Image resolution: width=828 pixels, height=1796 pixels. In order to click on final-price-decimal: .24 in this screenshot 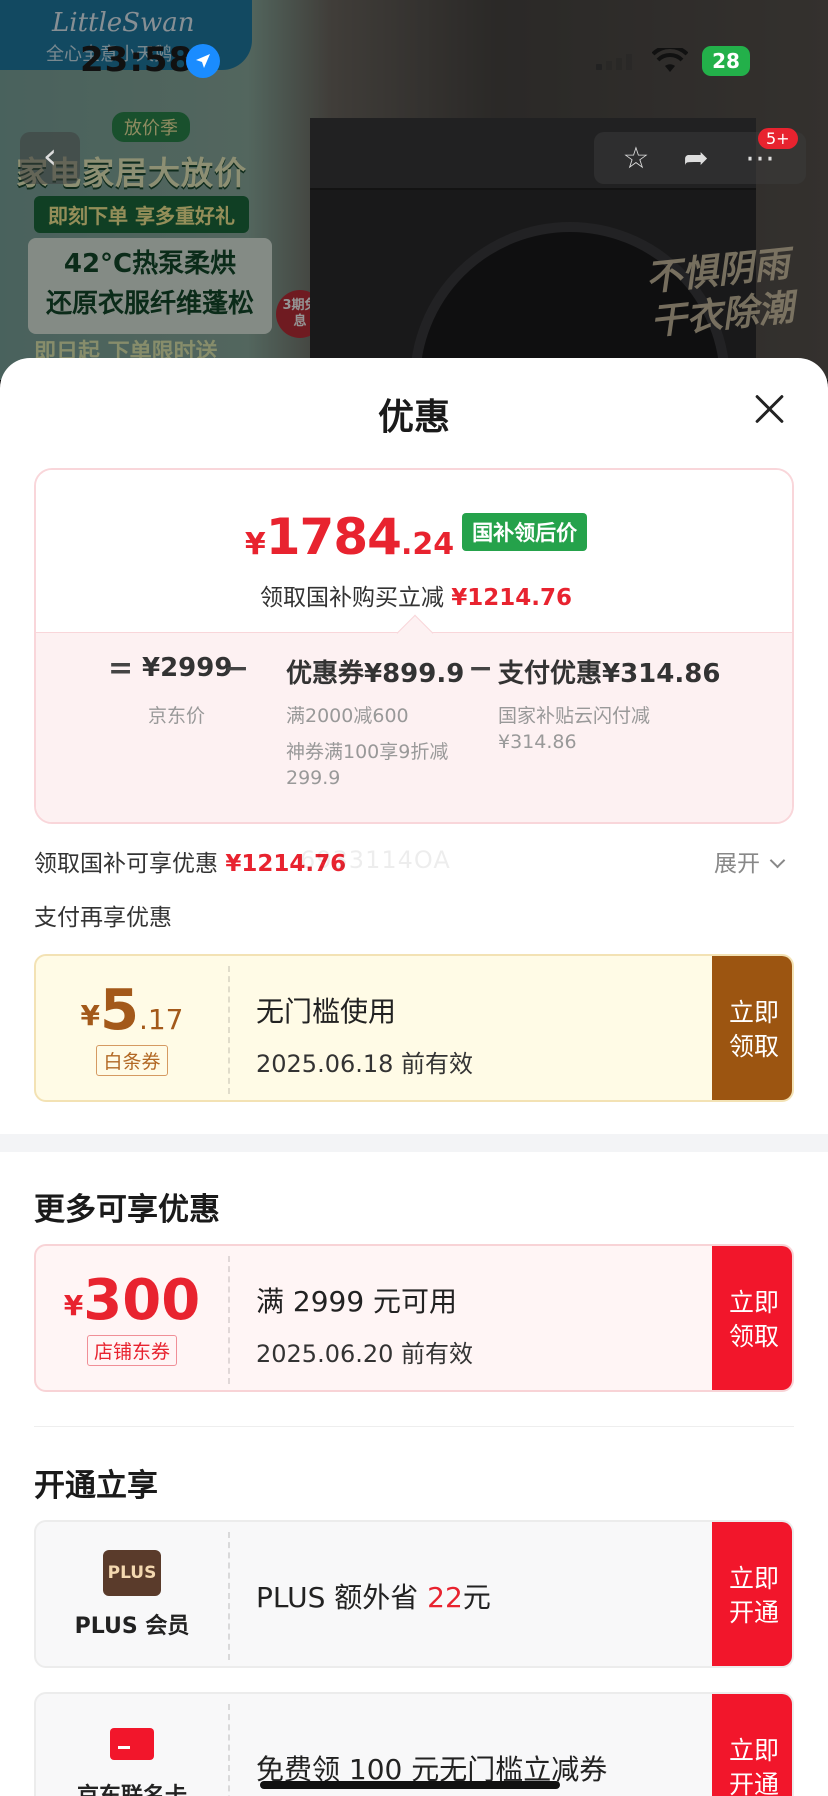, I will do `click(427, 544)`.